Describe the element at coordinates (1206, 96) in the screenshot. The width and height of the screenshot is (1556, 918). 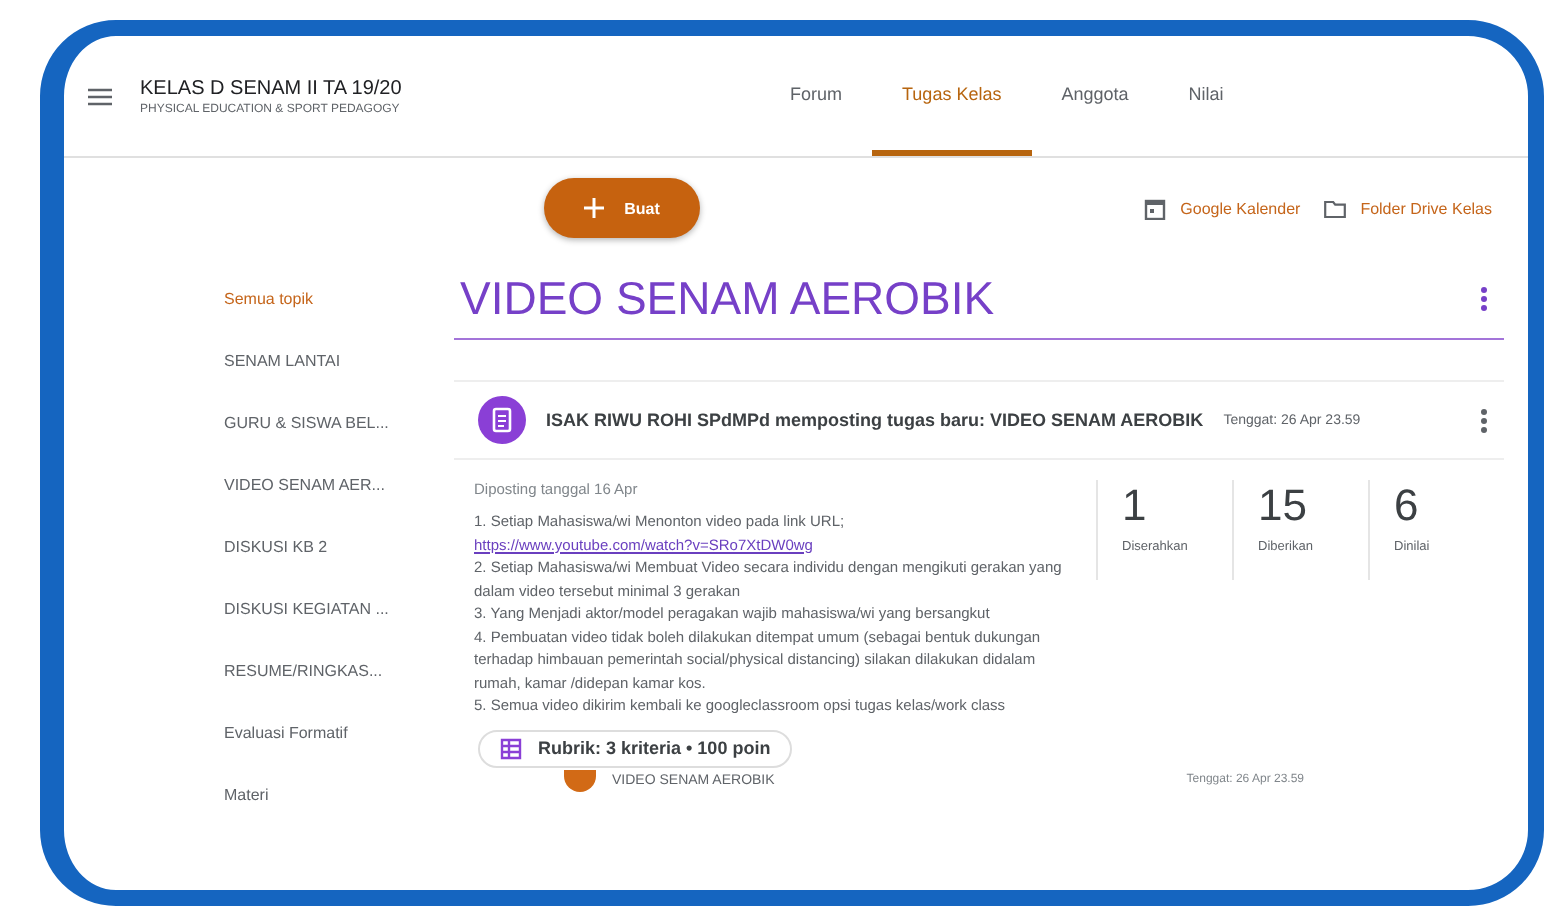
I see `nav-tab: Nilai` at that location.